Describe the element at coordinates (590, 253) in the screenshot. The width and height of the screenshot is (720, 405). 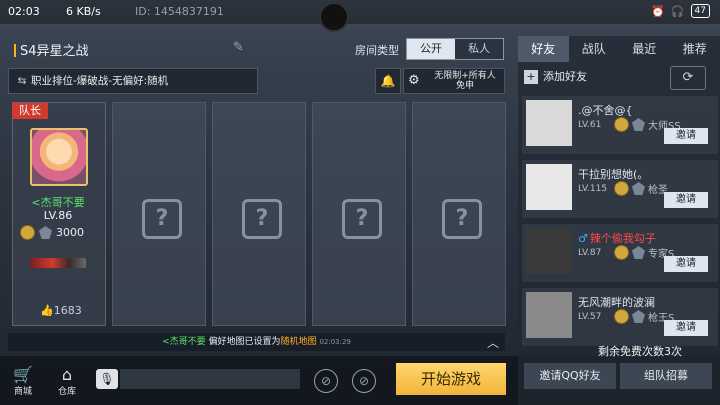
I see `friend-level: LV.87` at that location.